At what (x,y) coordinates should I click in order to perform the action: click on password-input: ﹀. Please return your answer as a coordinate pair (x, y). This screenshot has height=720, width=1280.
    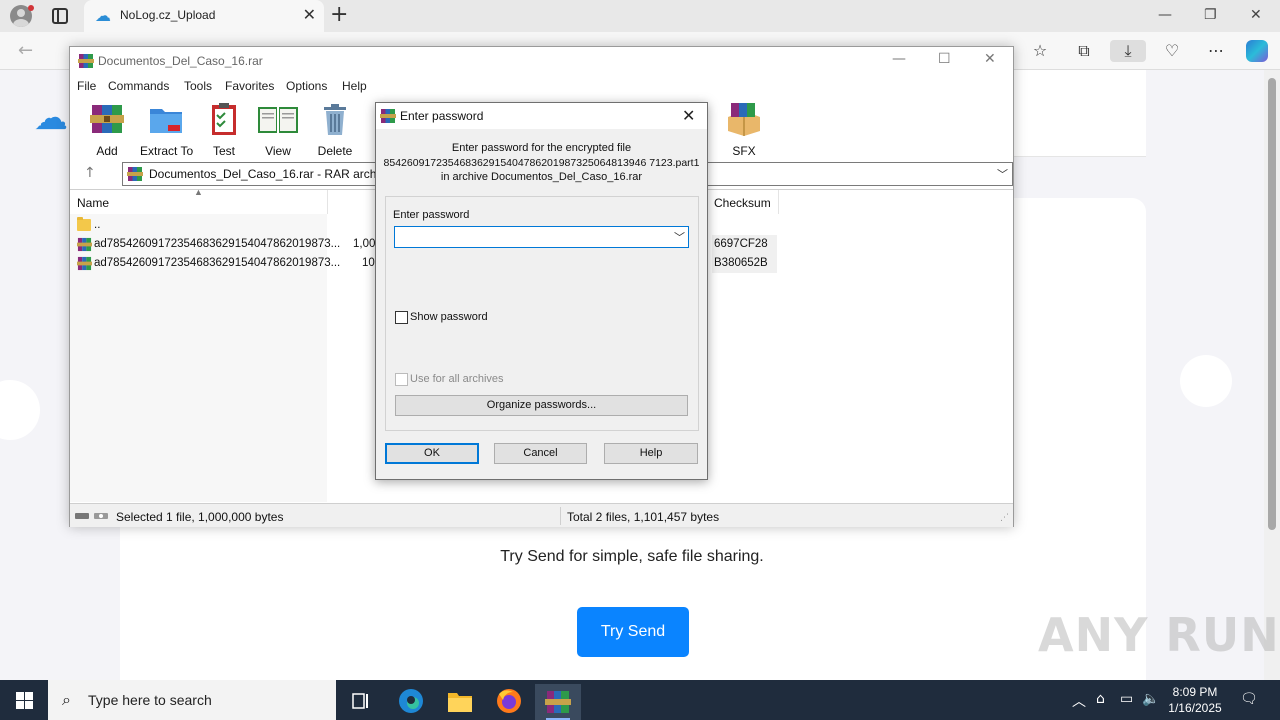
    Looking at the image, I should click on (541, 237).